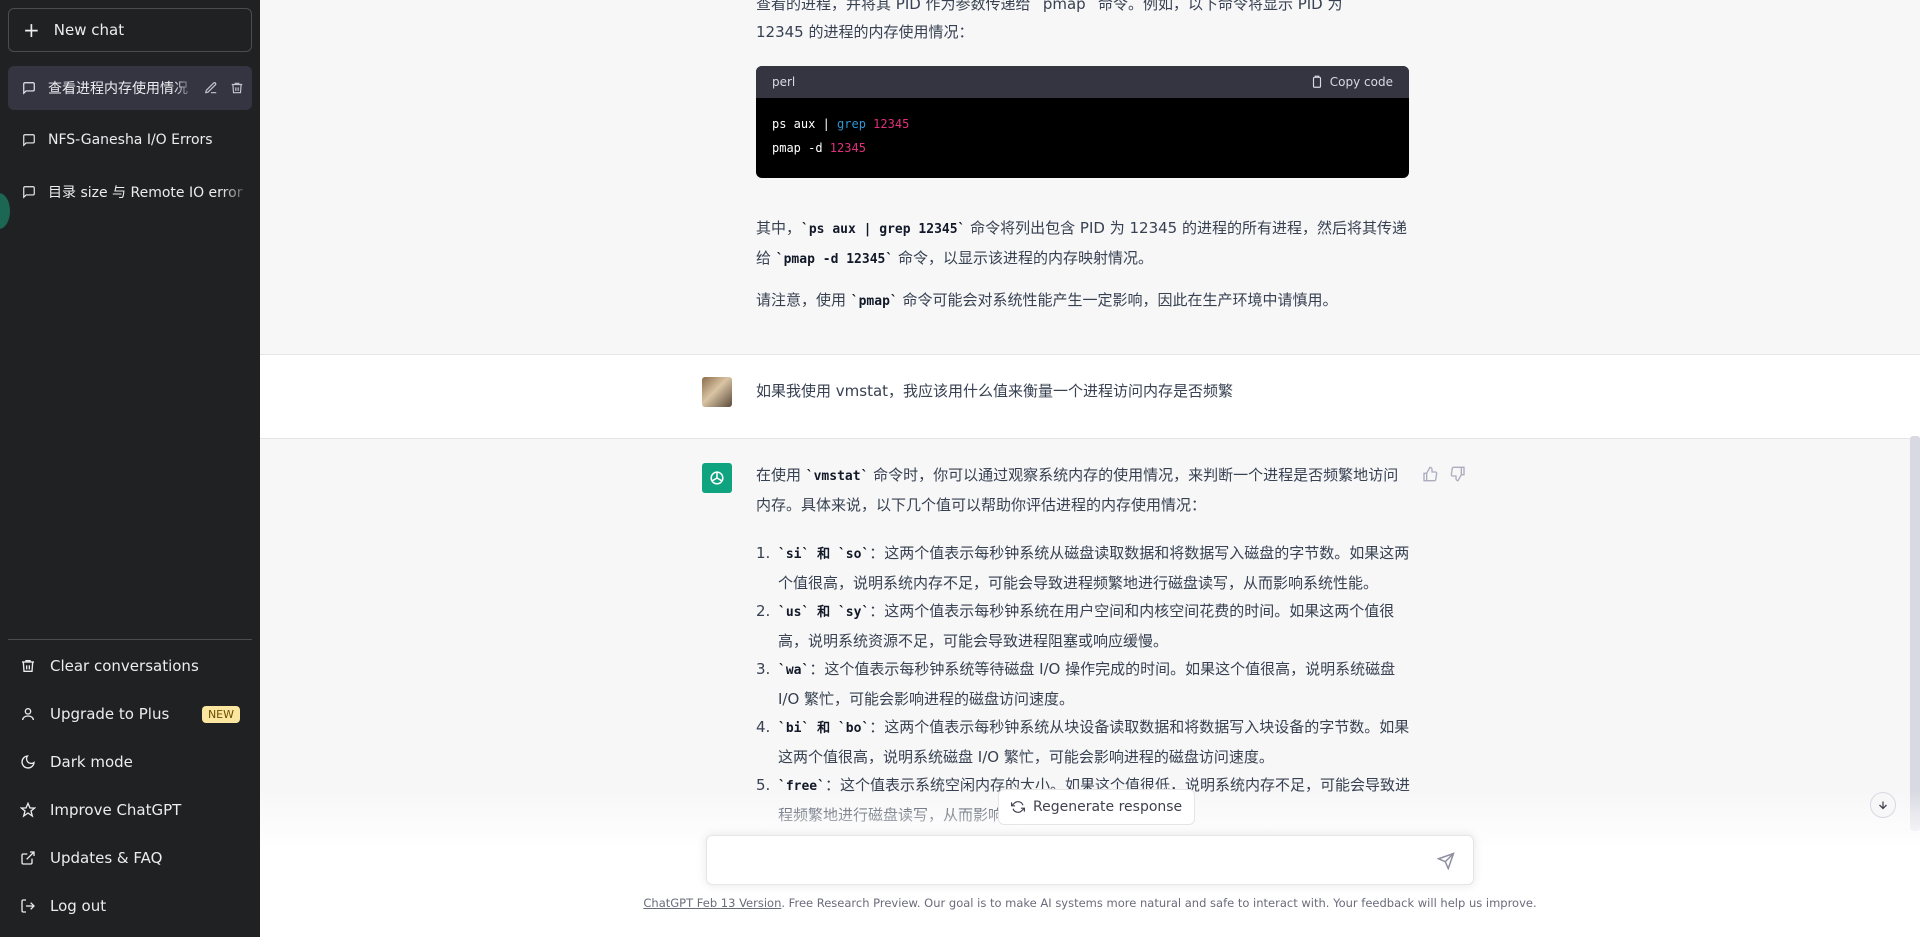 This screenshot has width=1920, height=937. I want to click on logout-icon, so click(28, 906).